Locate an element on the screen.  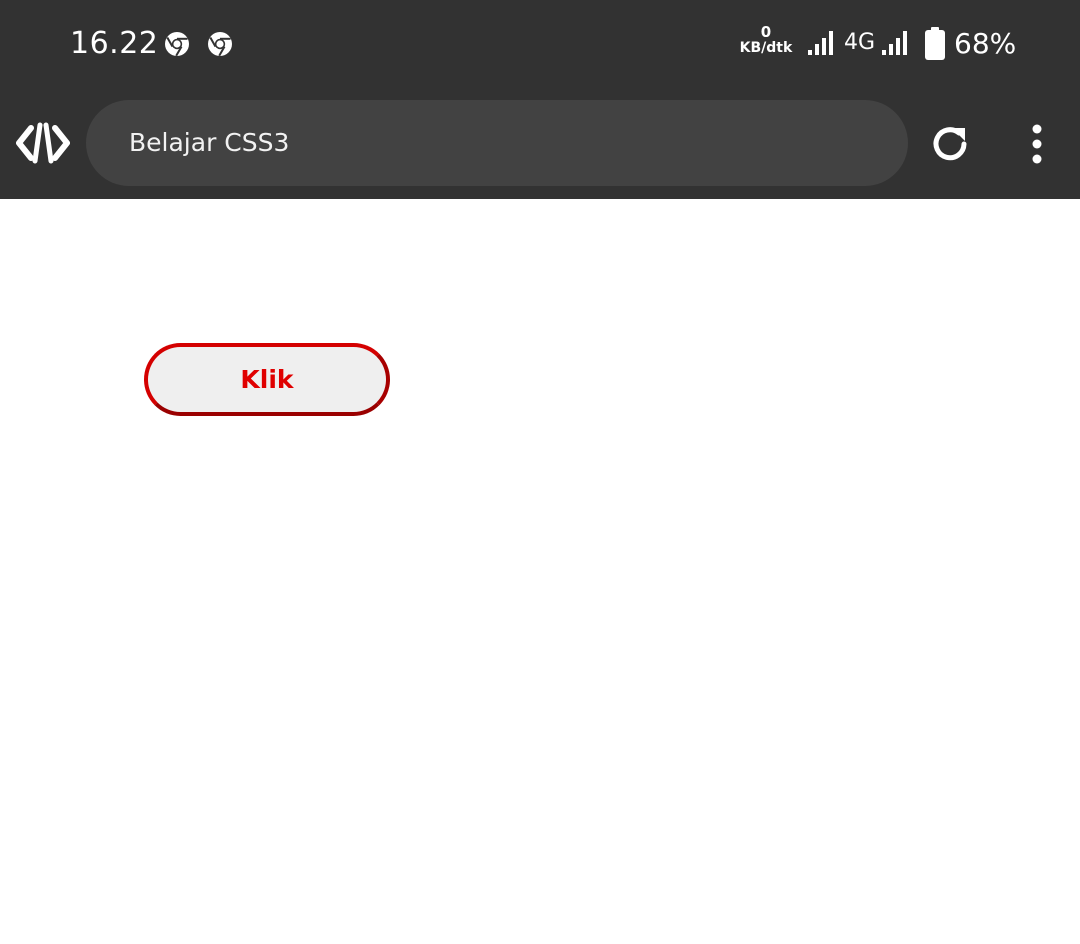
code-icon is located at coordinates (43, 143).